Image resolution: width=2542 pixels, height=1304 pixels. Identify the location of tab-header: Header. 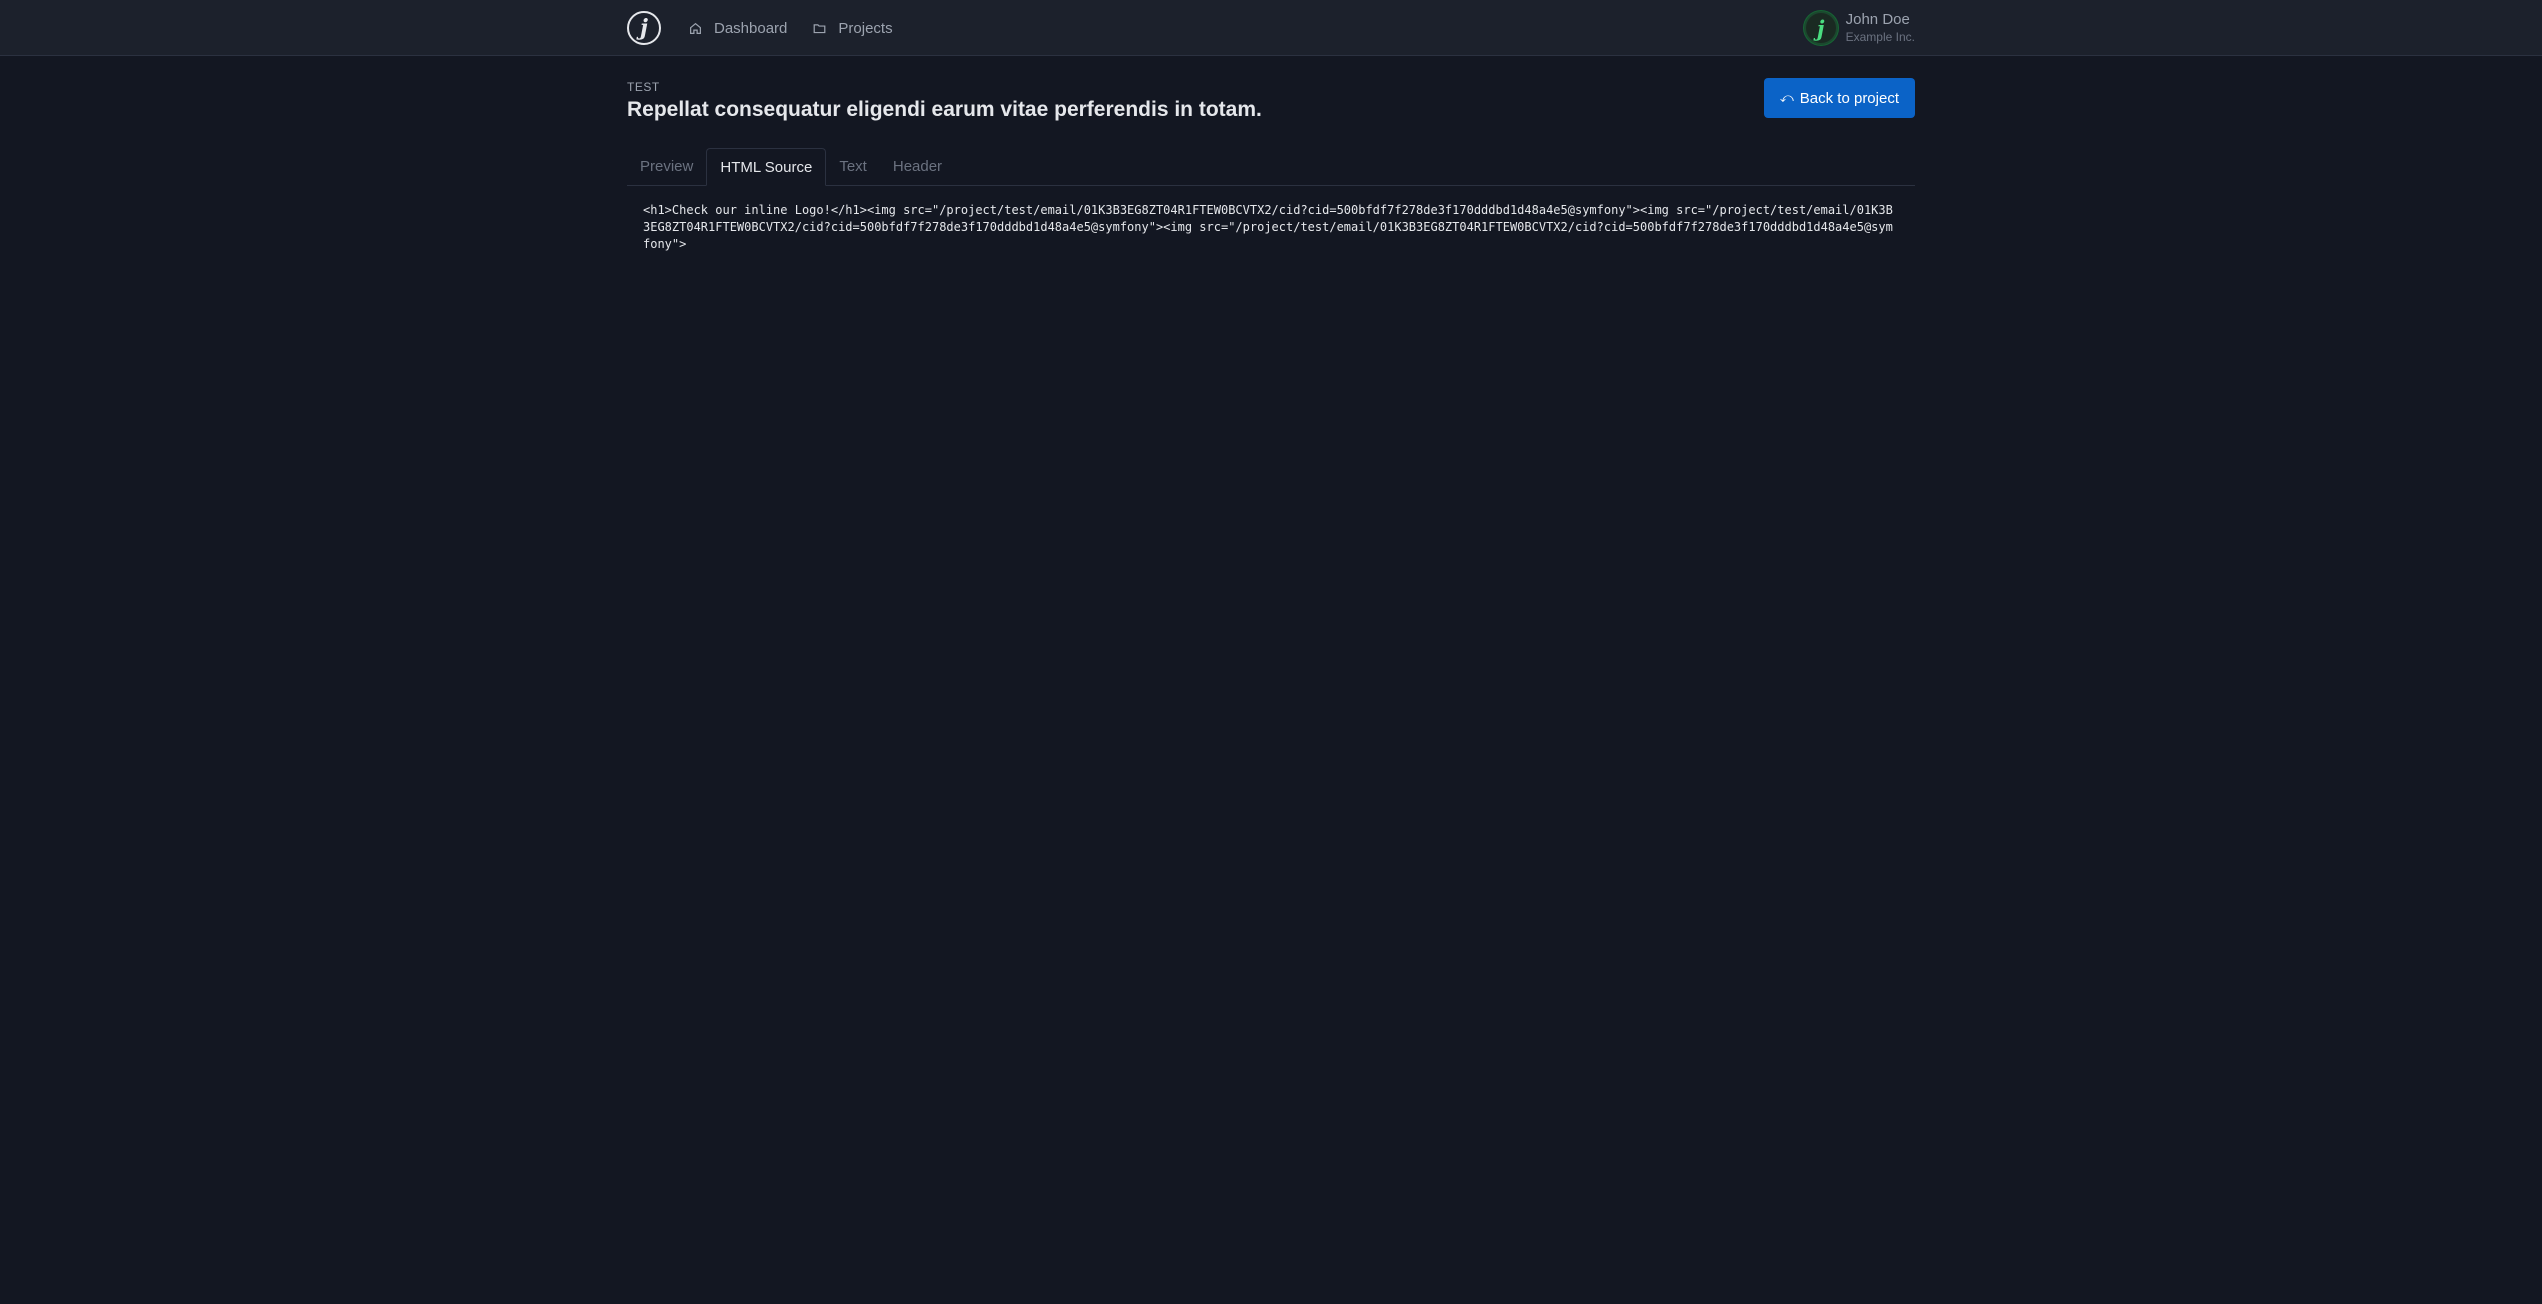
(917, 166).